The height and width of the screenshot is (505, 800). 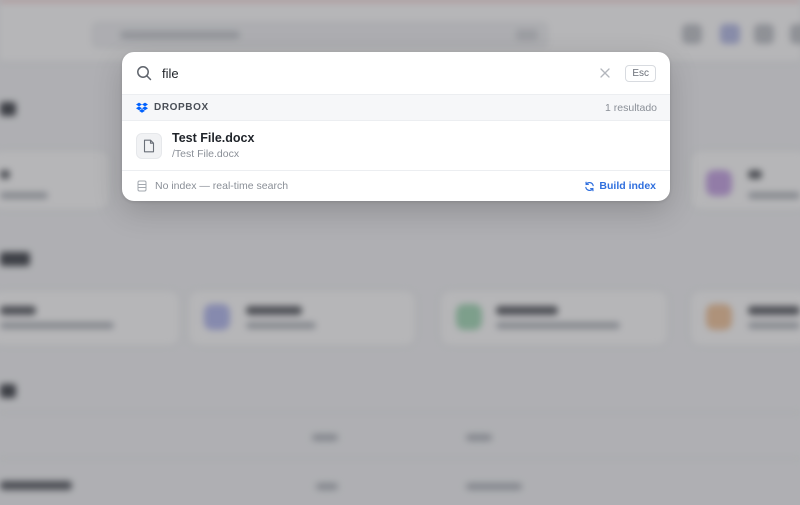 I want to click on search-icon, so click(x=144, y=73).